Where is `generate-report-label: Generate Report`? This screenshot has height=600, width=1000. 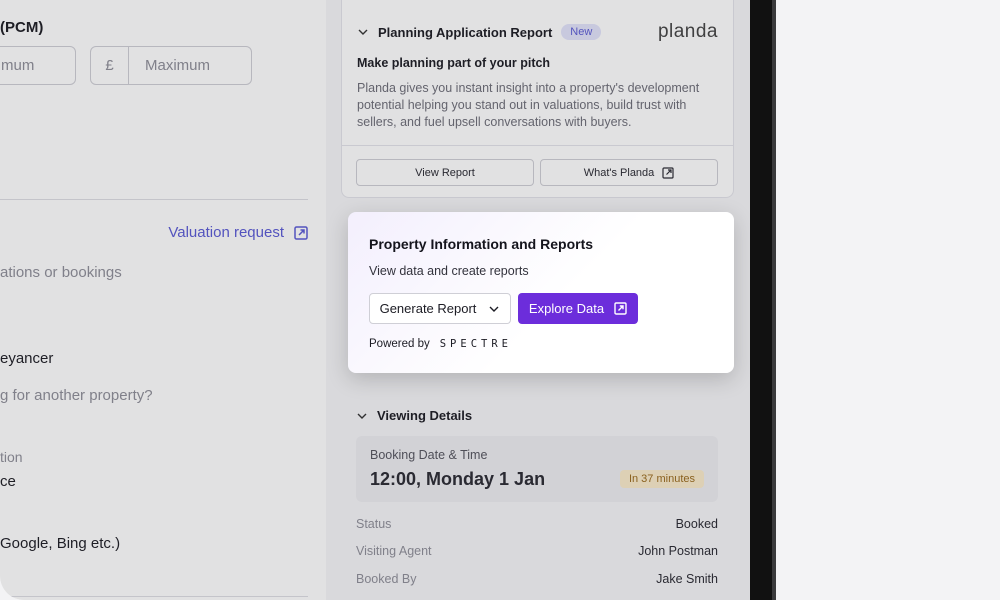
generate-report-label: Generate Report is located at coordinates (428, 308).